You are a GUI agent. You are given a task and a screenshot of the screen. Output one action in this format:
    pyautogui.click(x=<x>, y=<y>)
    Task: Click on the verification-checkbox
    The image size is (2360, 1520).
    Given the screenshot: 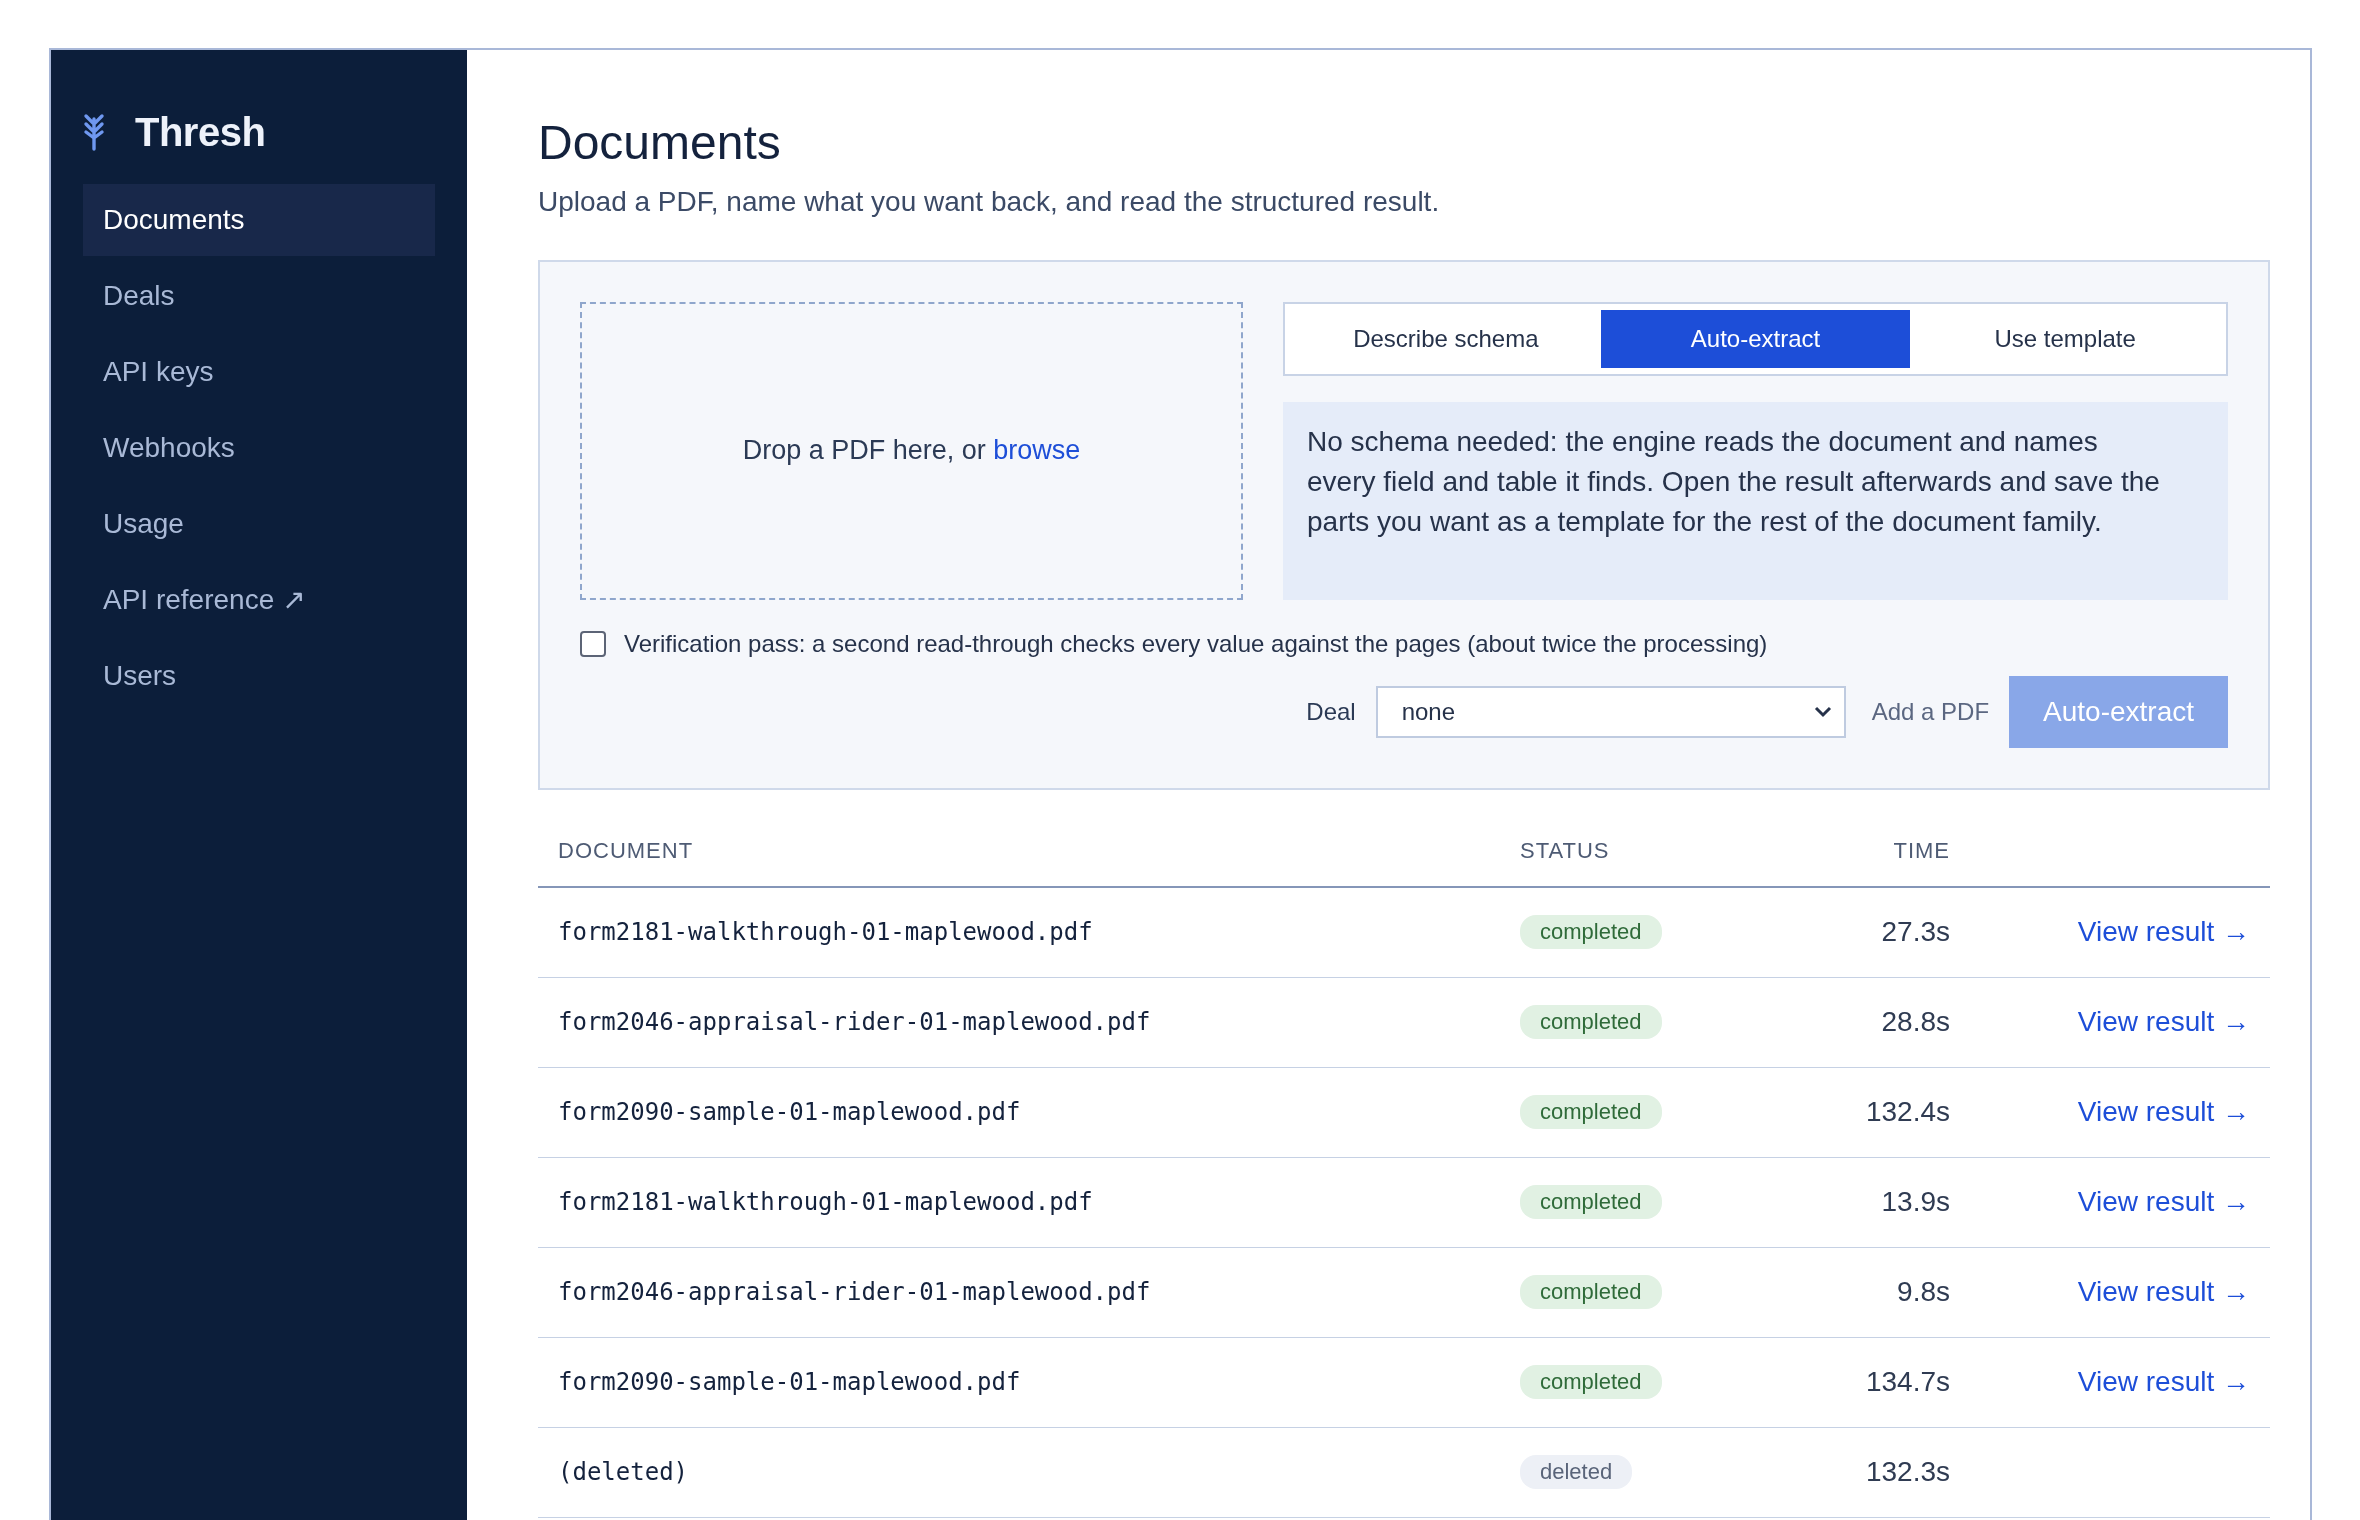 What is the action you would take?
    pyautogui.click(x=593, y=643)
    